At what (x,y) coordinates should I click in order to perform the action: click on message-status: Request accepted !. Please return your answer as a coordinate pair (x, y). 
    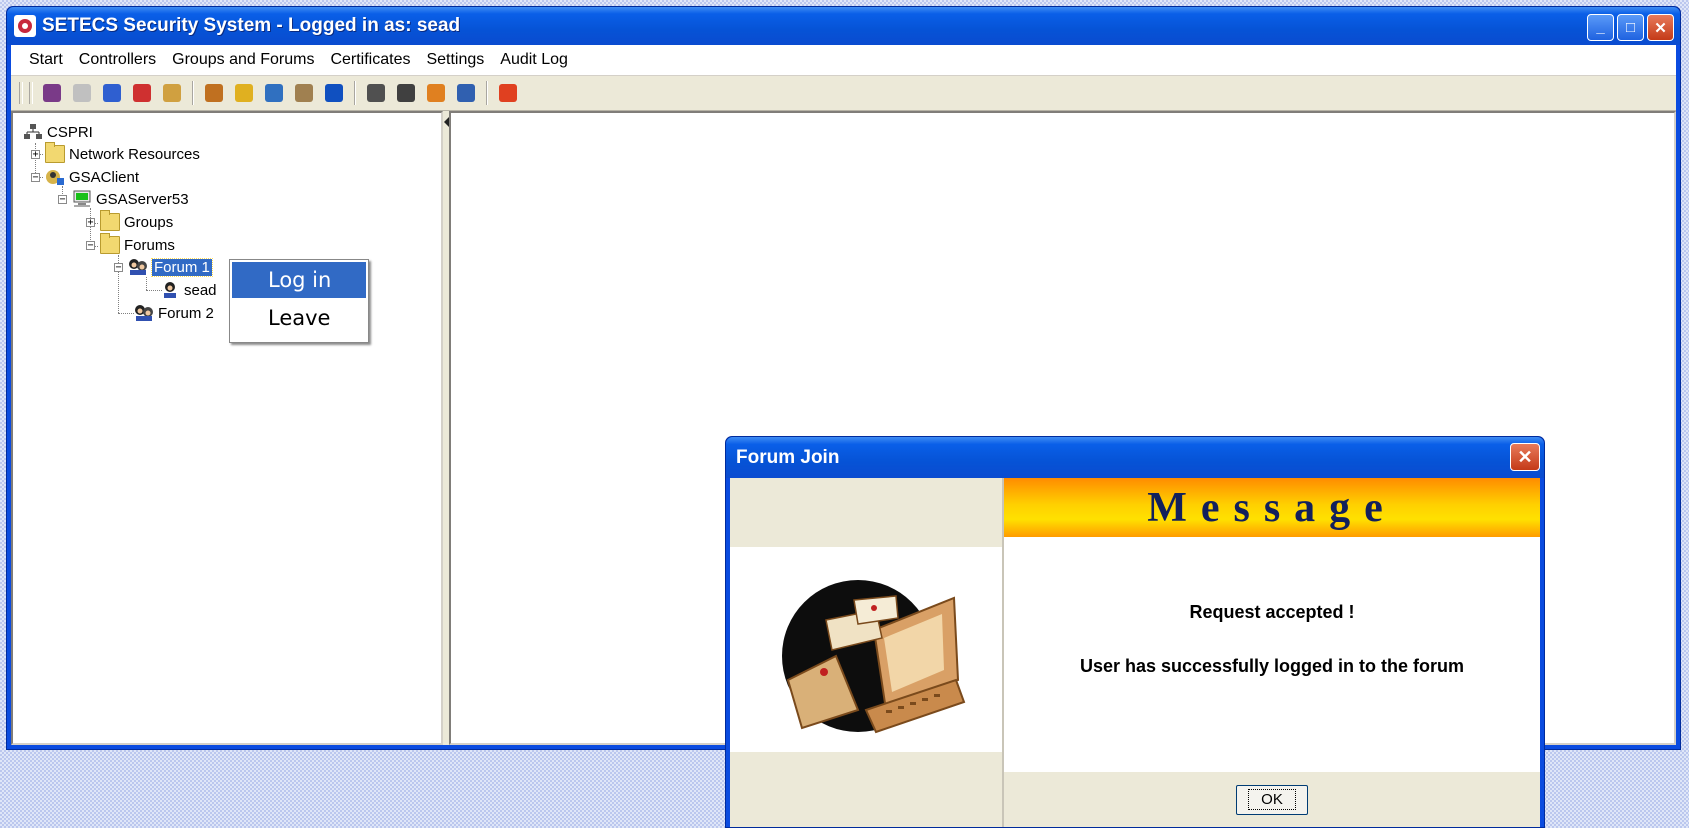
    Looking at the image, I should click on (1272, 612).